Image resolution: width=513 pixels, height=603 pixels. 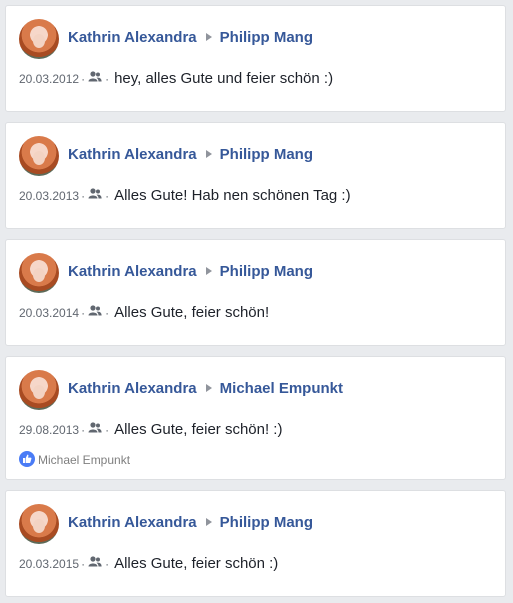 I want to click on likes-summary: Michael Empunkt, so click(x=74, y=459).